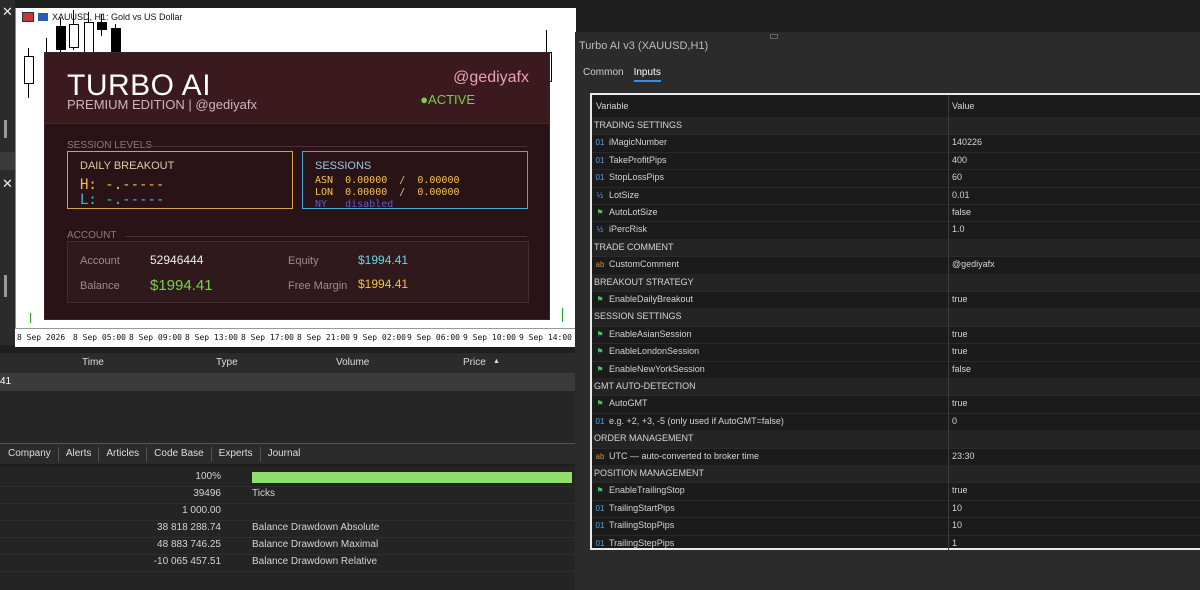  I want to click on variable-name: ½ iPercRisk, so click(620, 229).